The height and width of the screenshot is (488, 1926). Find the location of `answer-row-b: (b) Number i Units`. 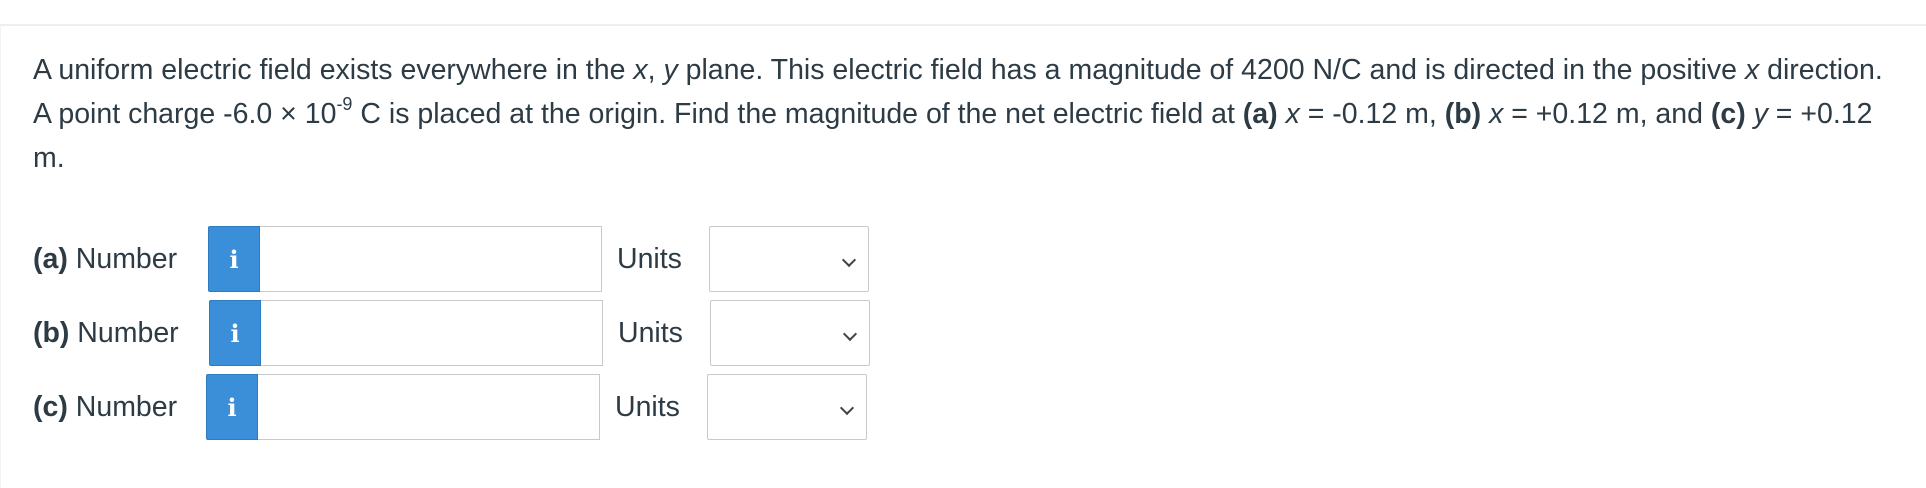

answer-row-b: (b) Number i Units is located at coordinates (463, 333).